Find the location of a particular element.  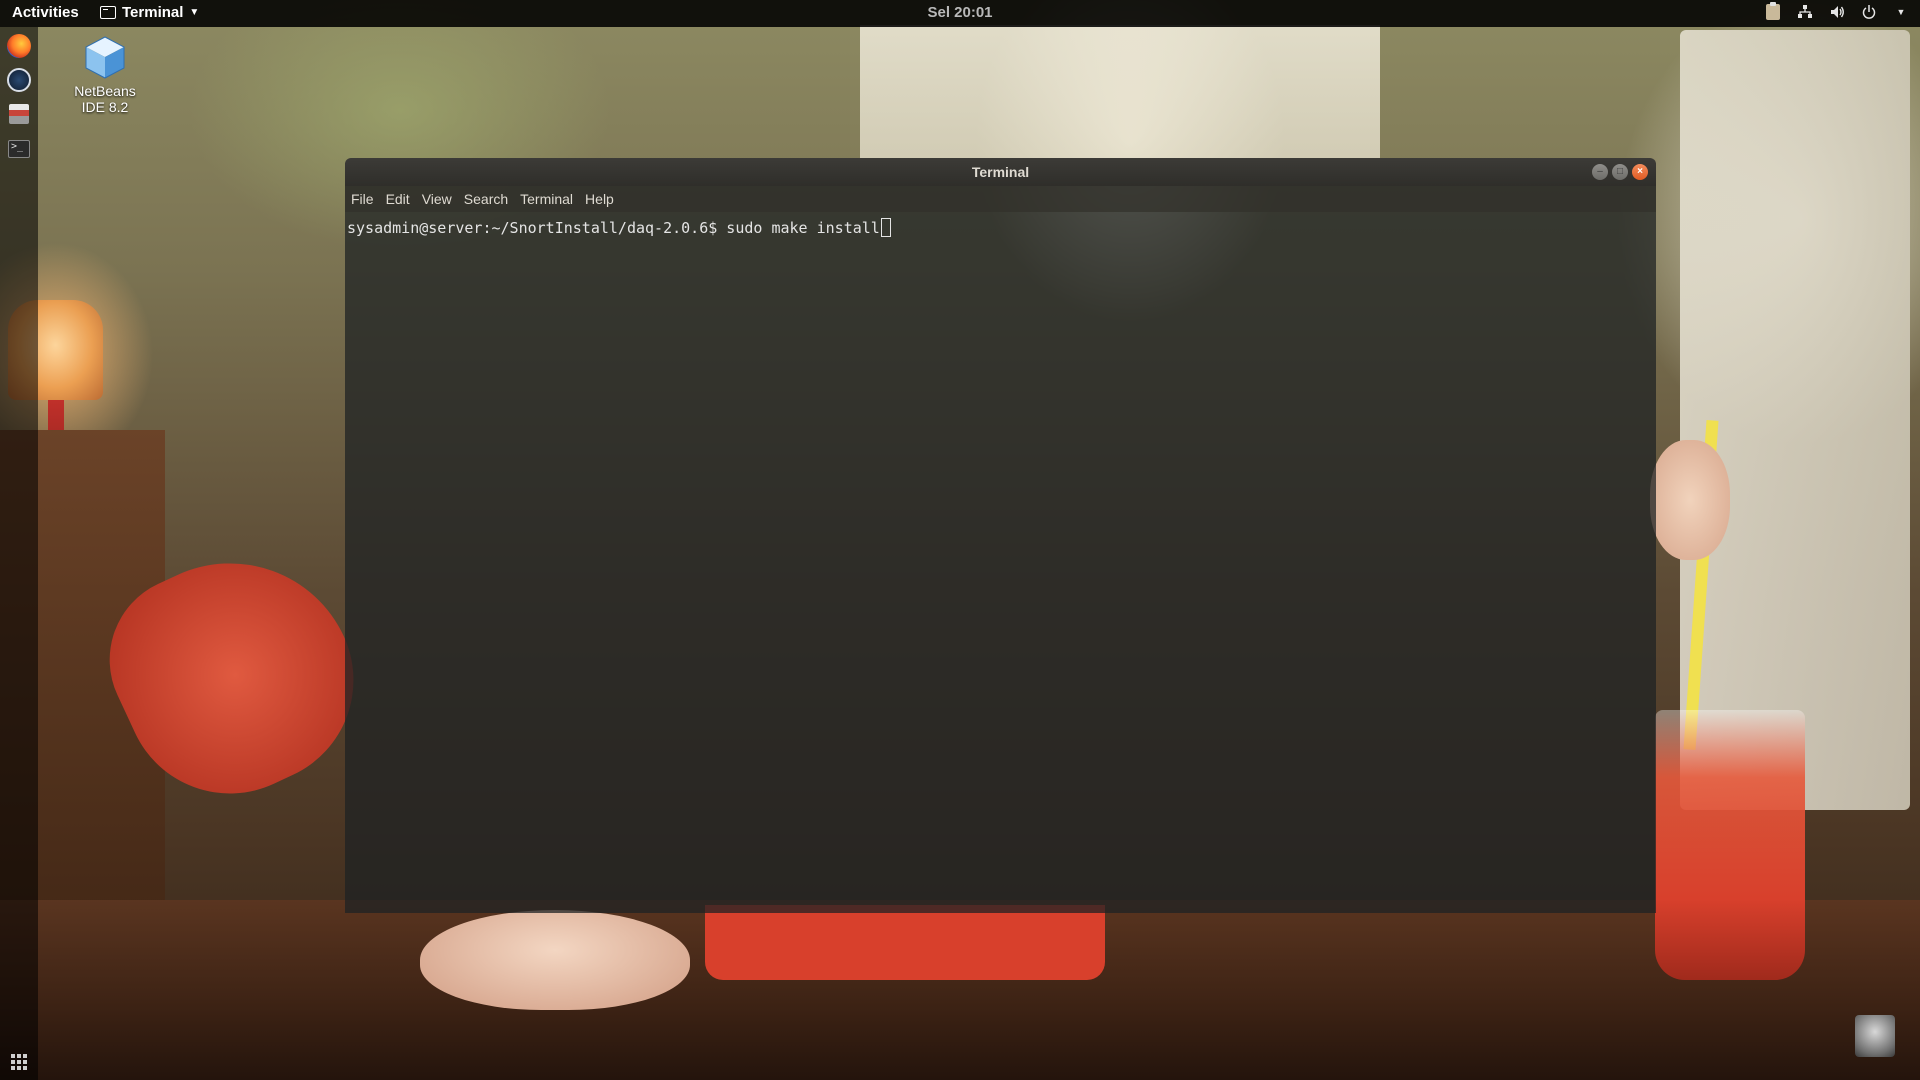

steam-icon is located at coordinates (19, 80).